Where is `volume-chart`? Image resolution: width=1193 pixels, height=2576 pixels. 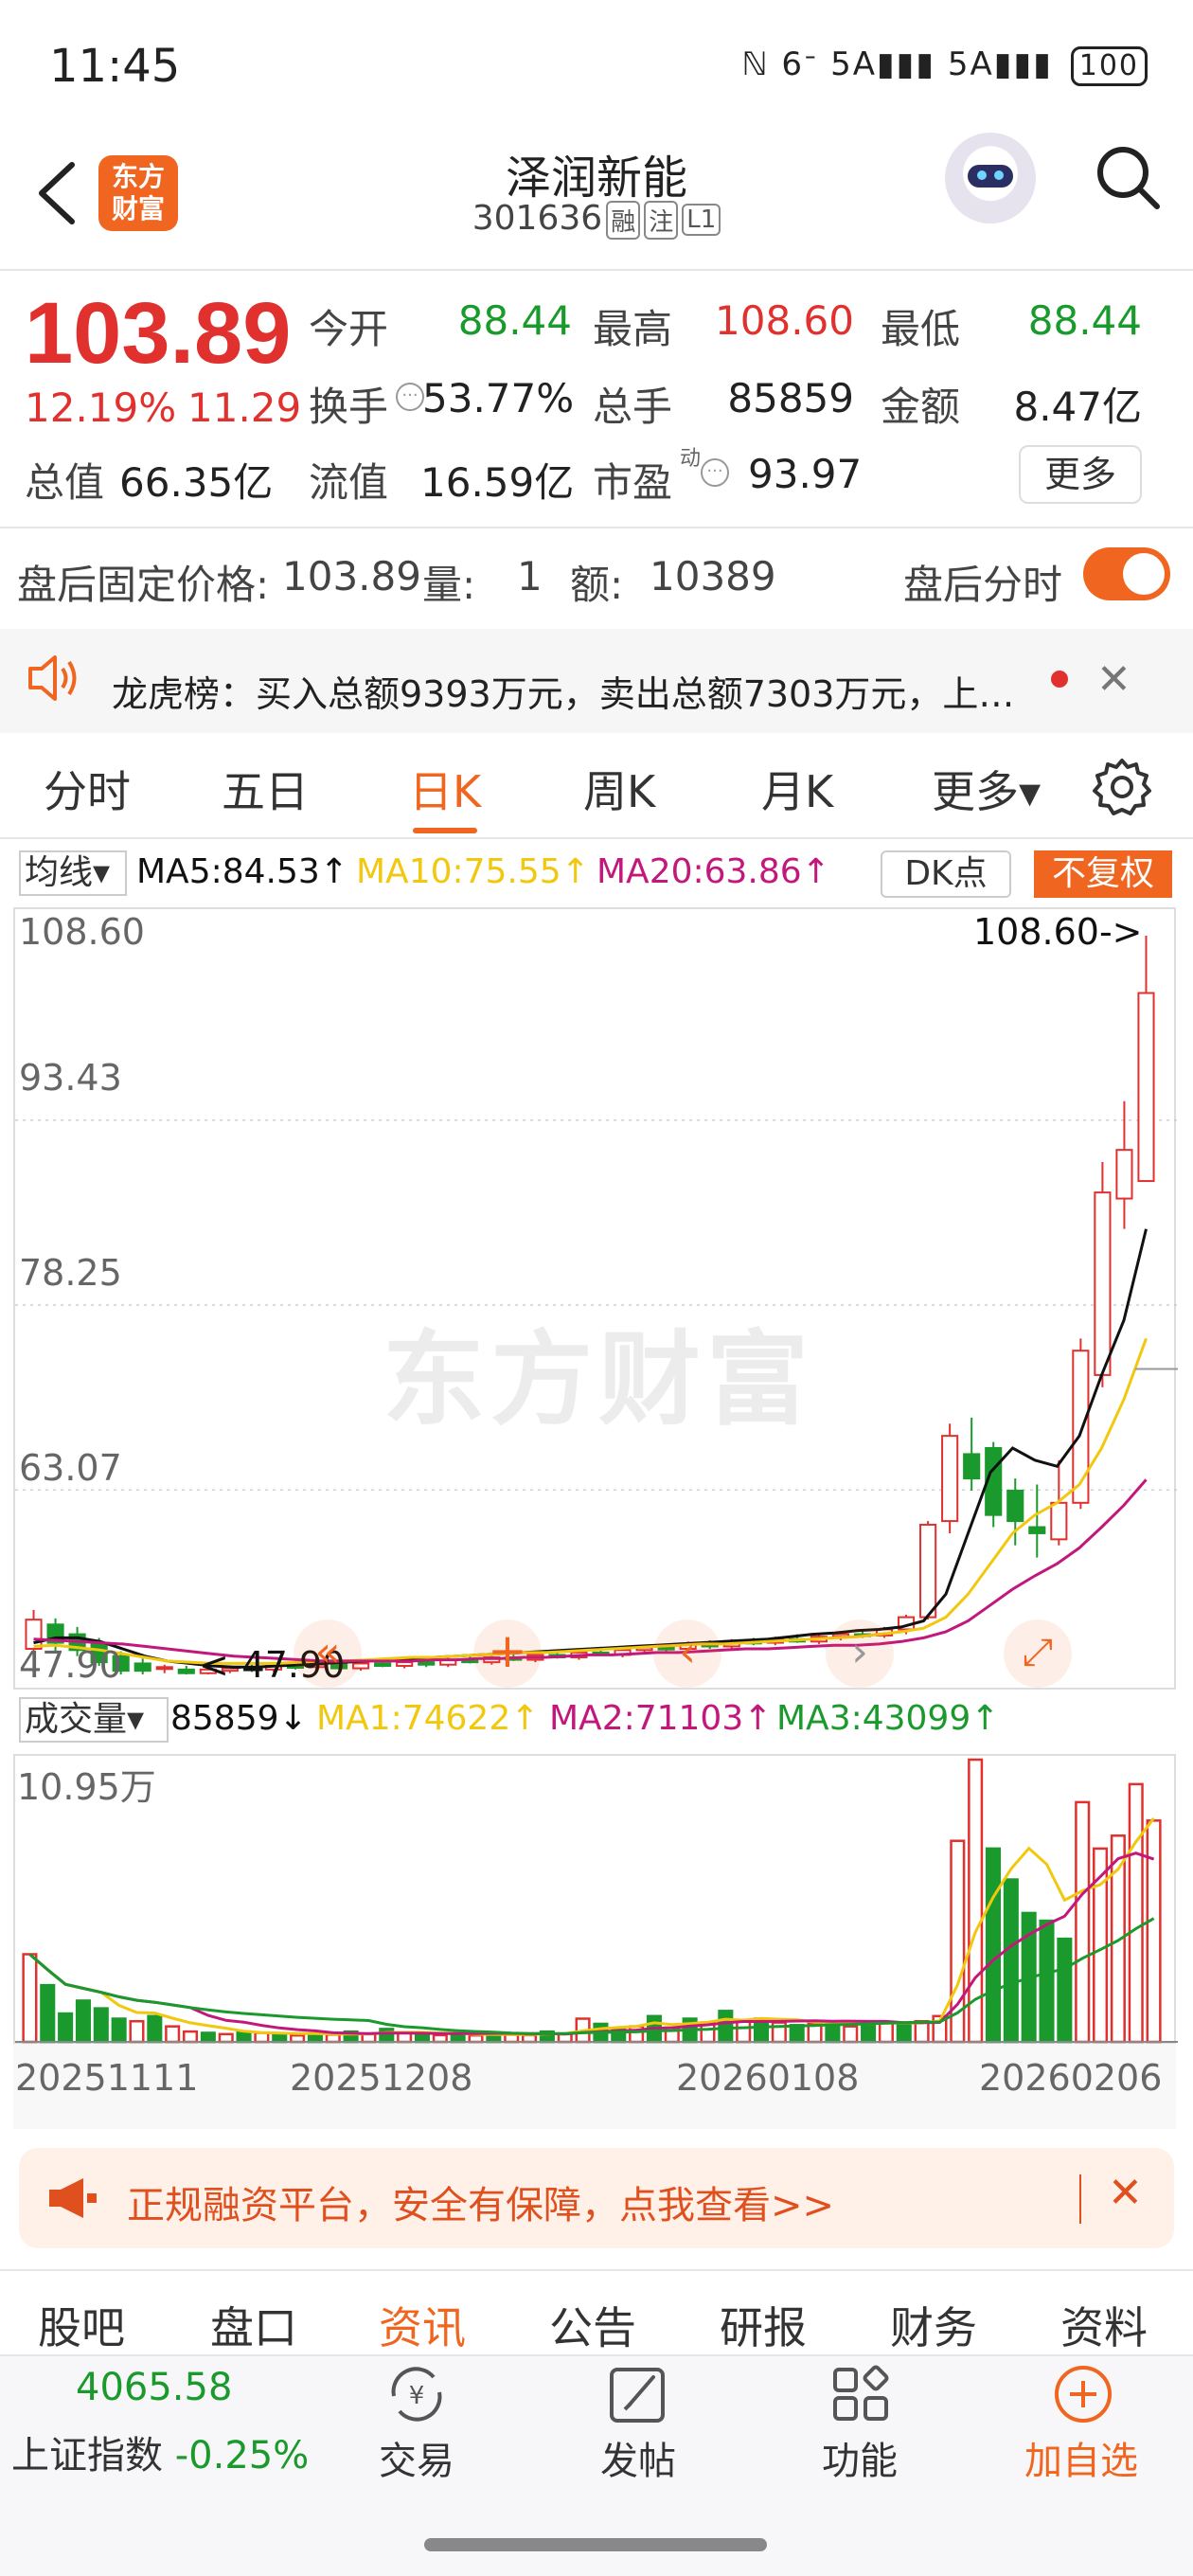
volume-chart is located at coordinates (595, 1900).